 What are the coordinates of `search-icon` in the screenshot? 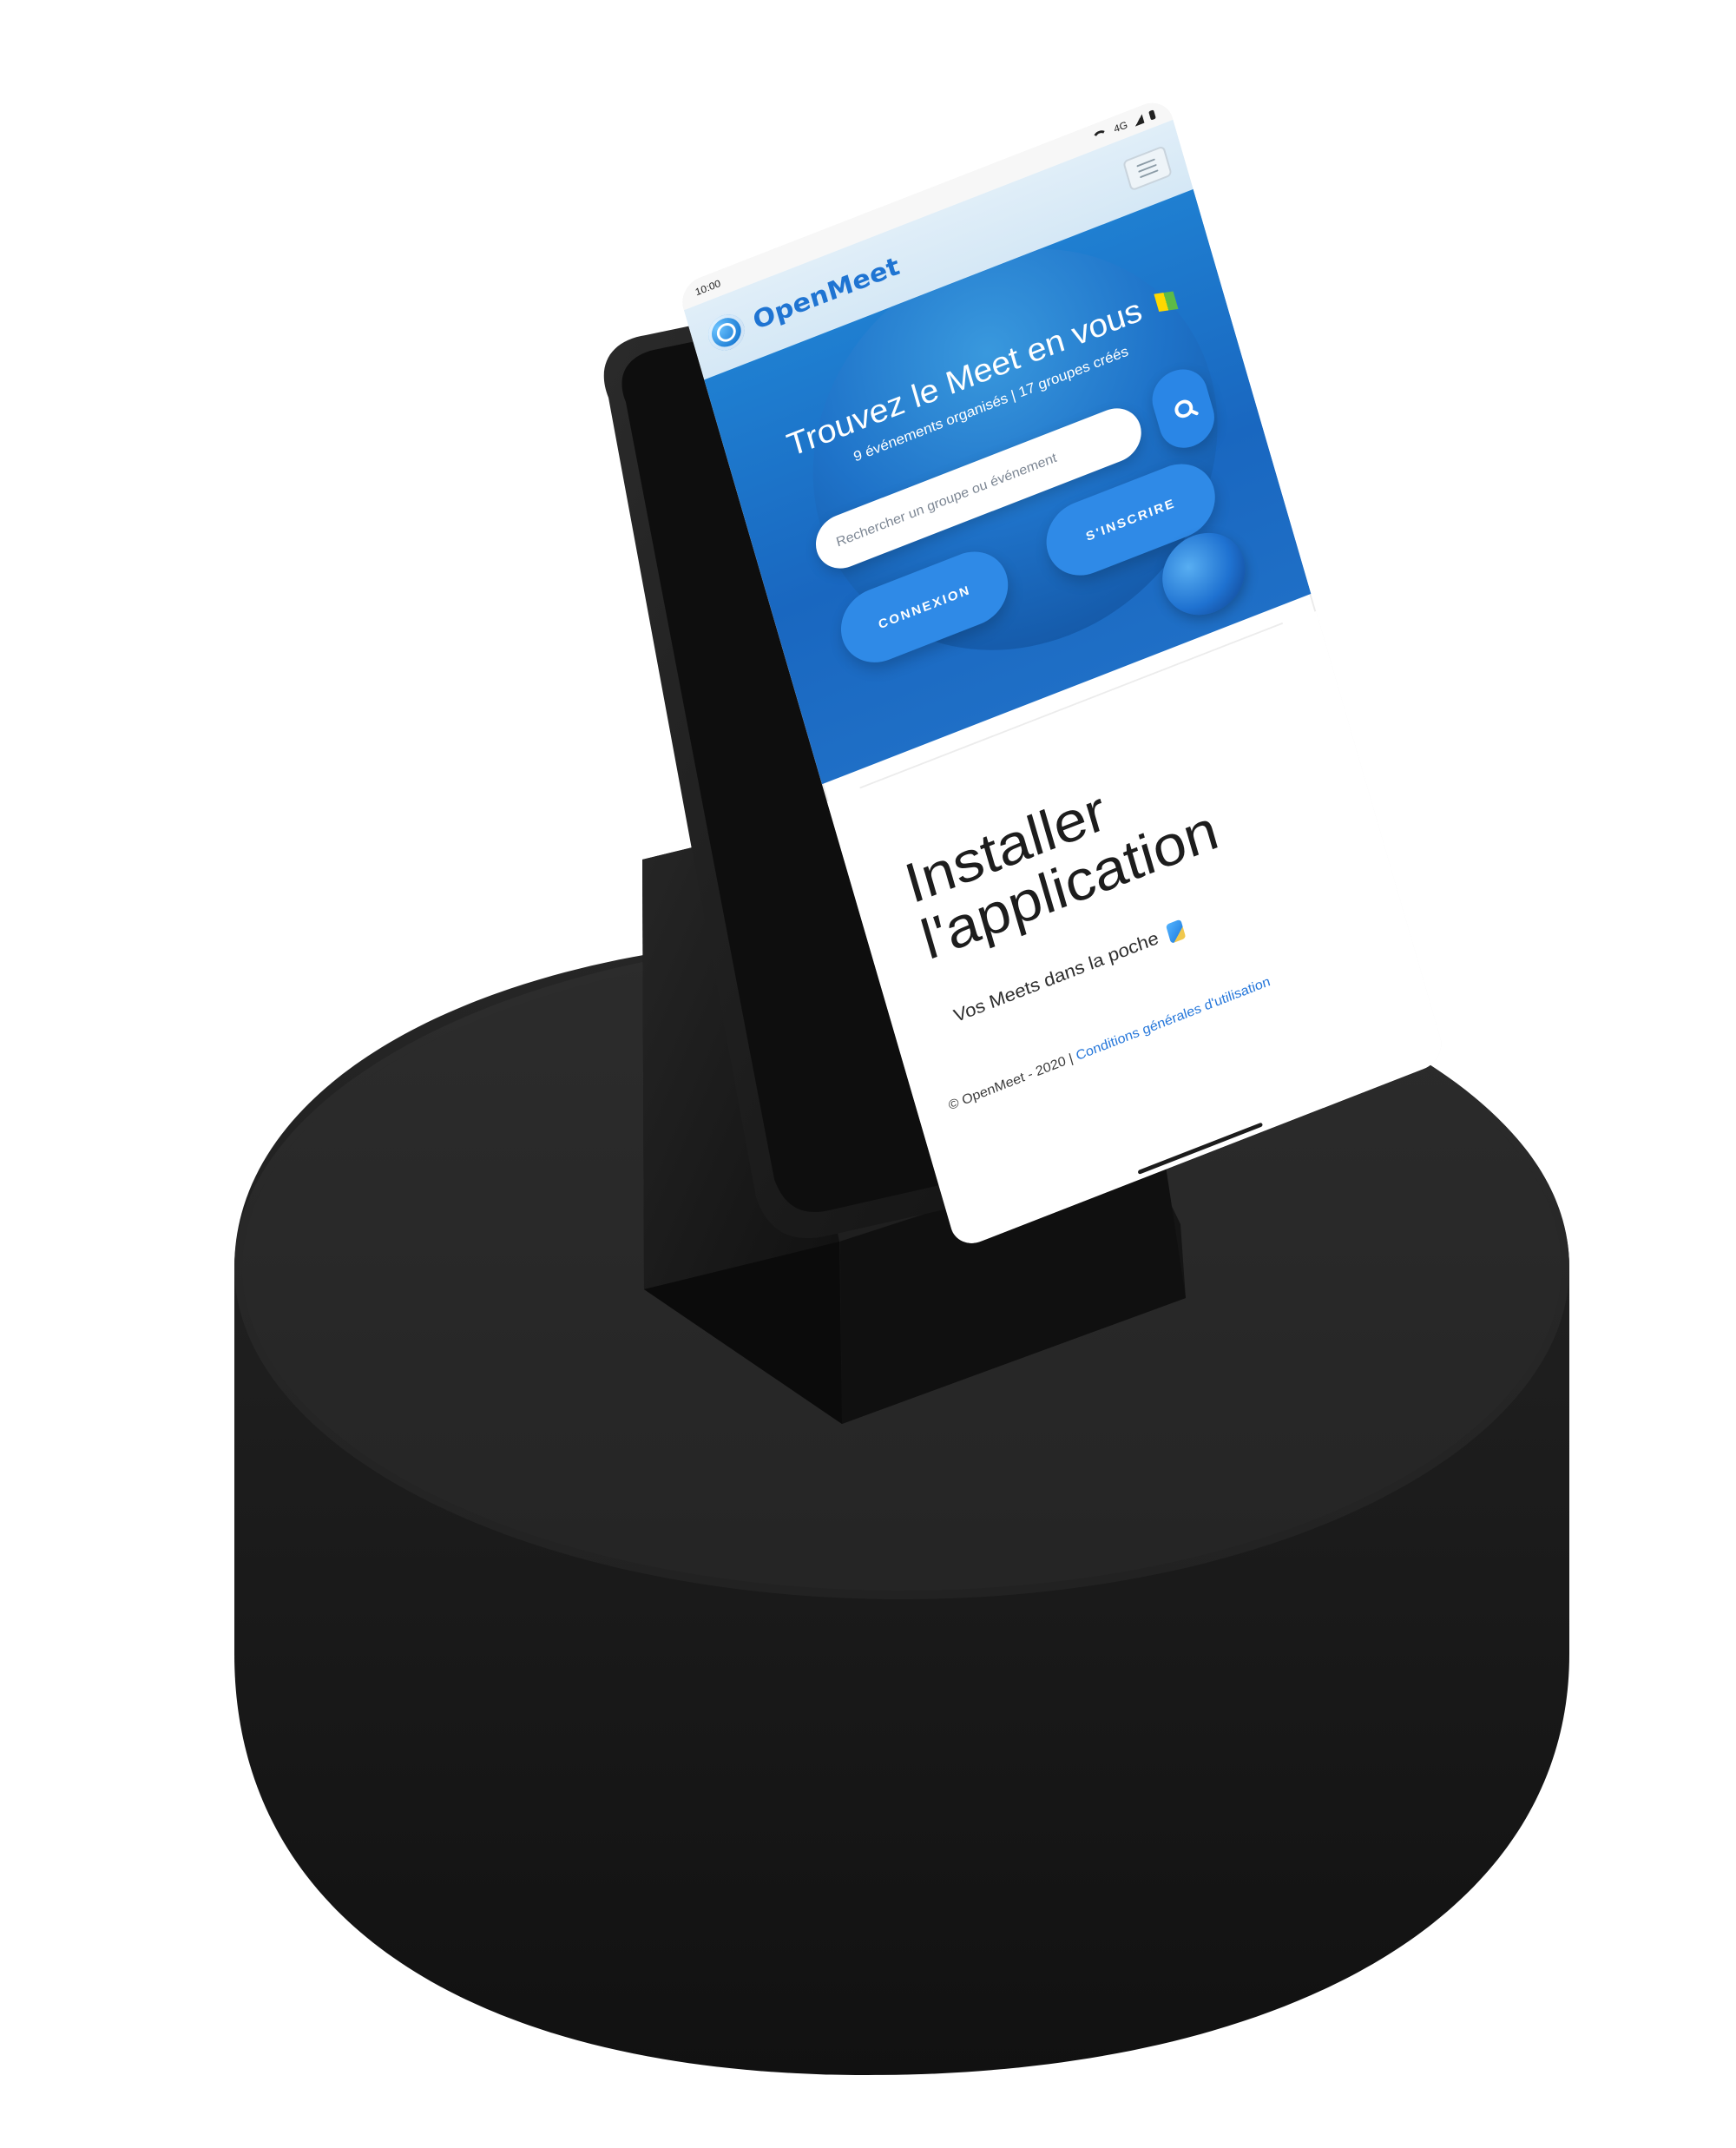 It's located at (1183, 409).